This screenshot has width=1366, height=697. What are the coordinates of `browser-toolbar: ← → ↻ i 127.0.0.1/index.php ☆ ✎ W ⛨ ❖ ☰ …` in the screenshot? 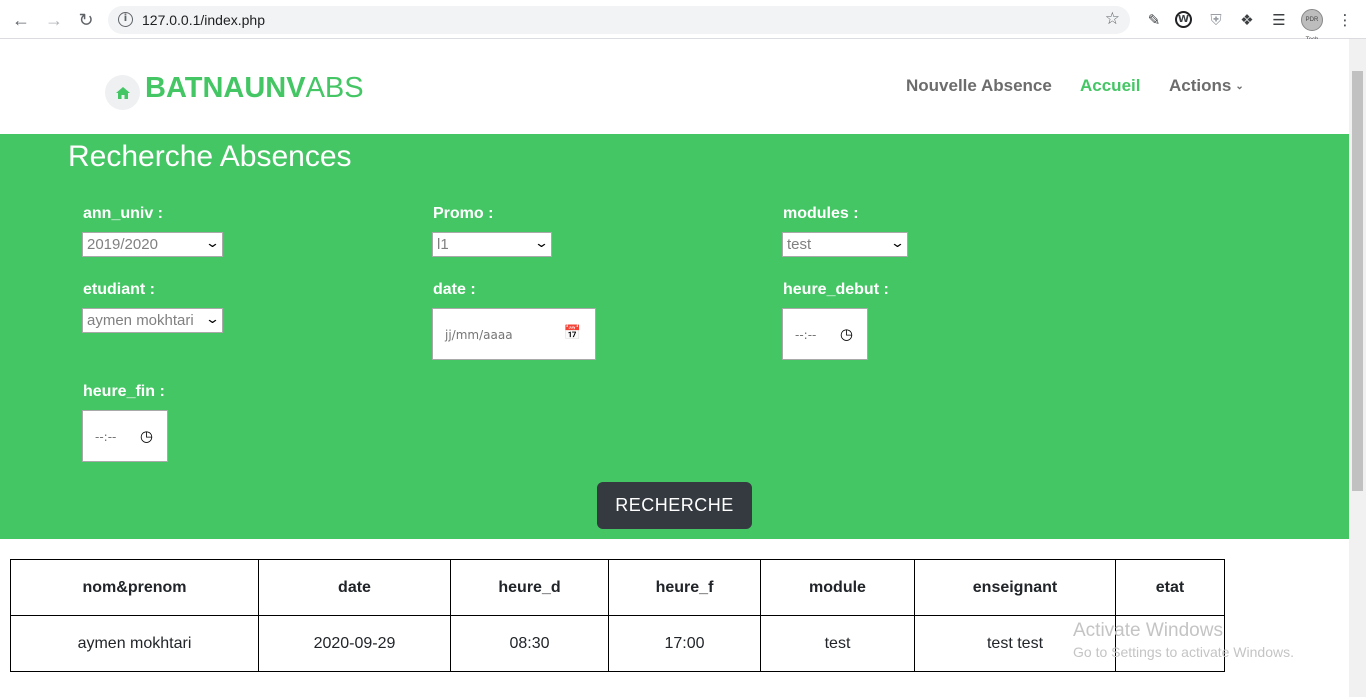 It's located at (683, 21).